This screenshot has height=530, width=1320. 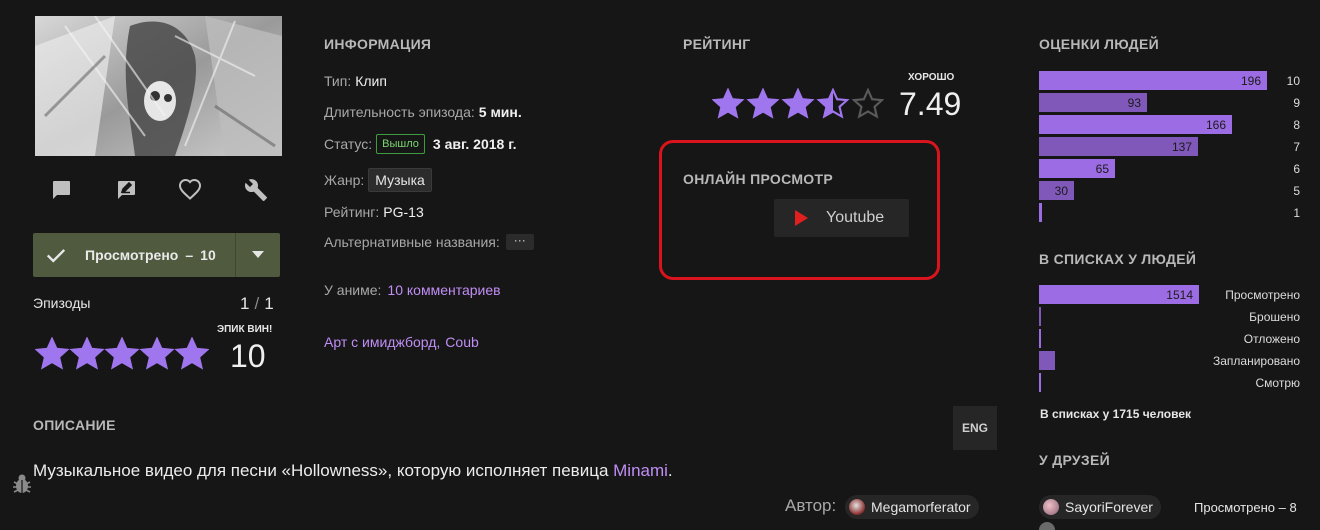 What do you see at coordinates (857, 507) in the screenshot?
I see `author-avatar` at bounding box center [857, 507].